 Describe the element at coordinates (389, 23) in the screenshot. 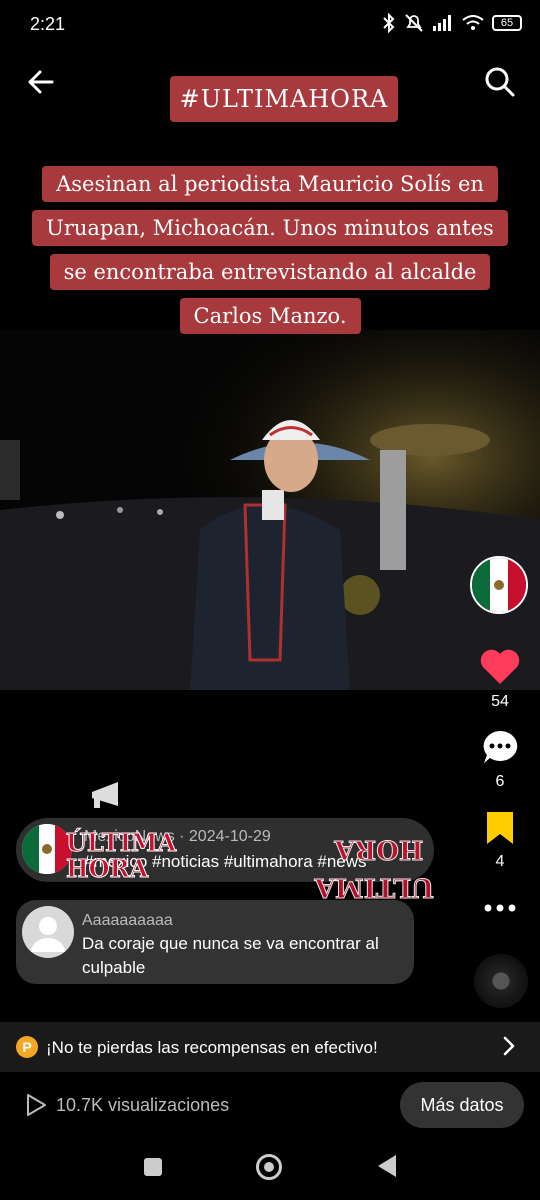

I see `bluetooth-icon` at that location.